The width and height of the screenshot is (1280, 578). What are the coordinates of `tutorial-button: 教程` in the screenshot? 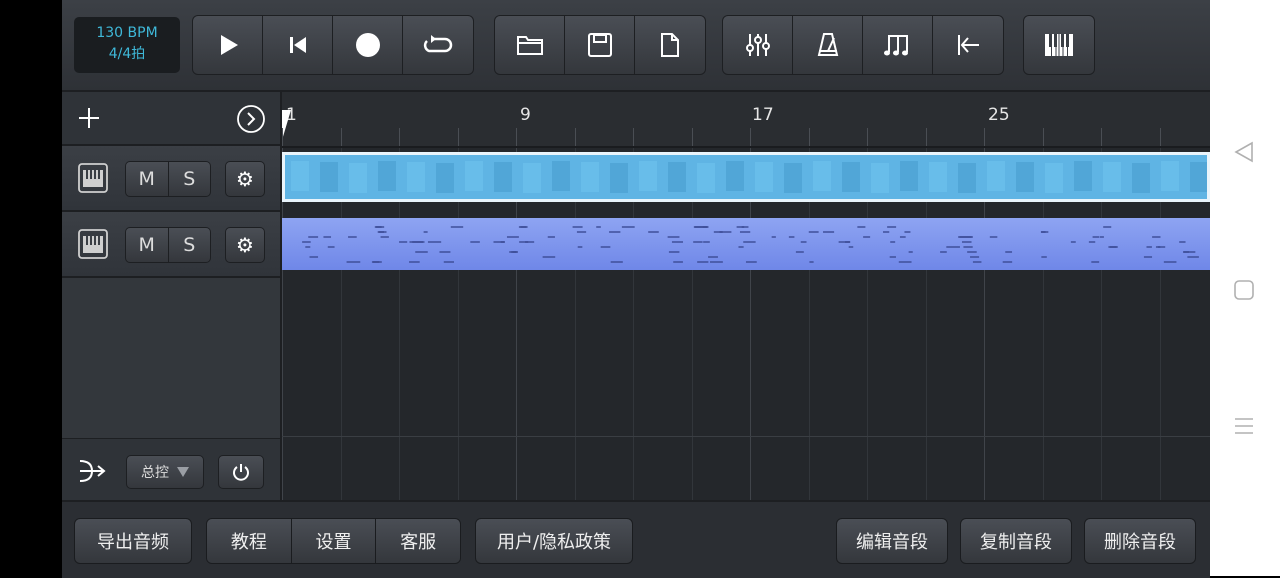 It's located at (249, 541).